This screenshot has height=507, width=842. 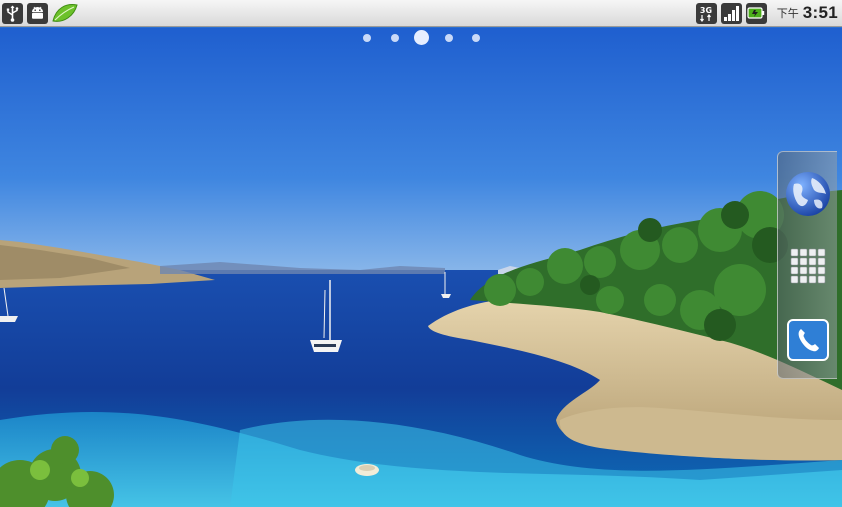 What do you see at coordinates (787, 13) in the screenshot?
I see `clock-period: 下午` at bounding box center [787, 13].